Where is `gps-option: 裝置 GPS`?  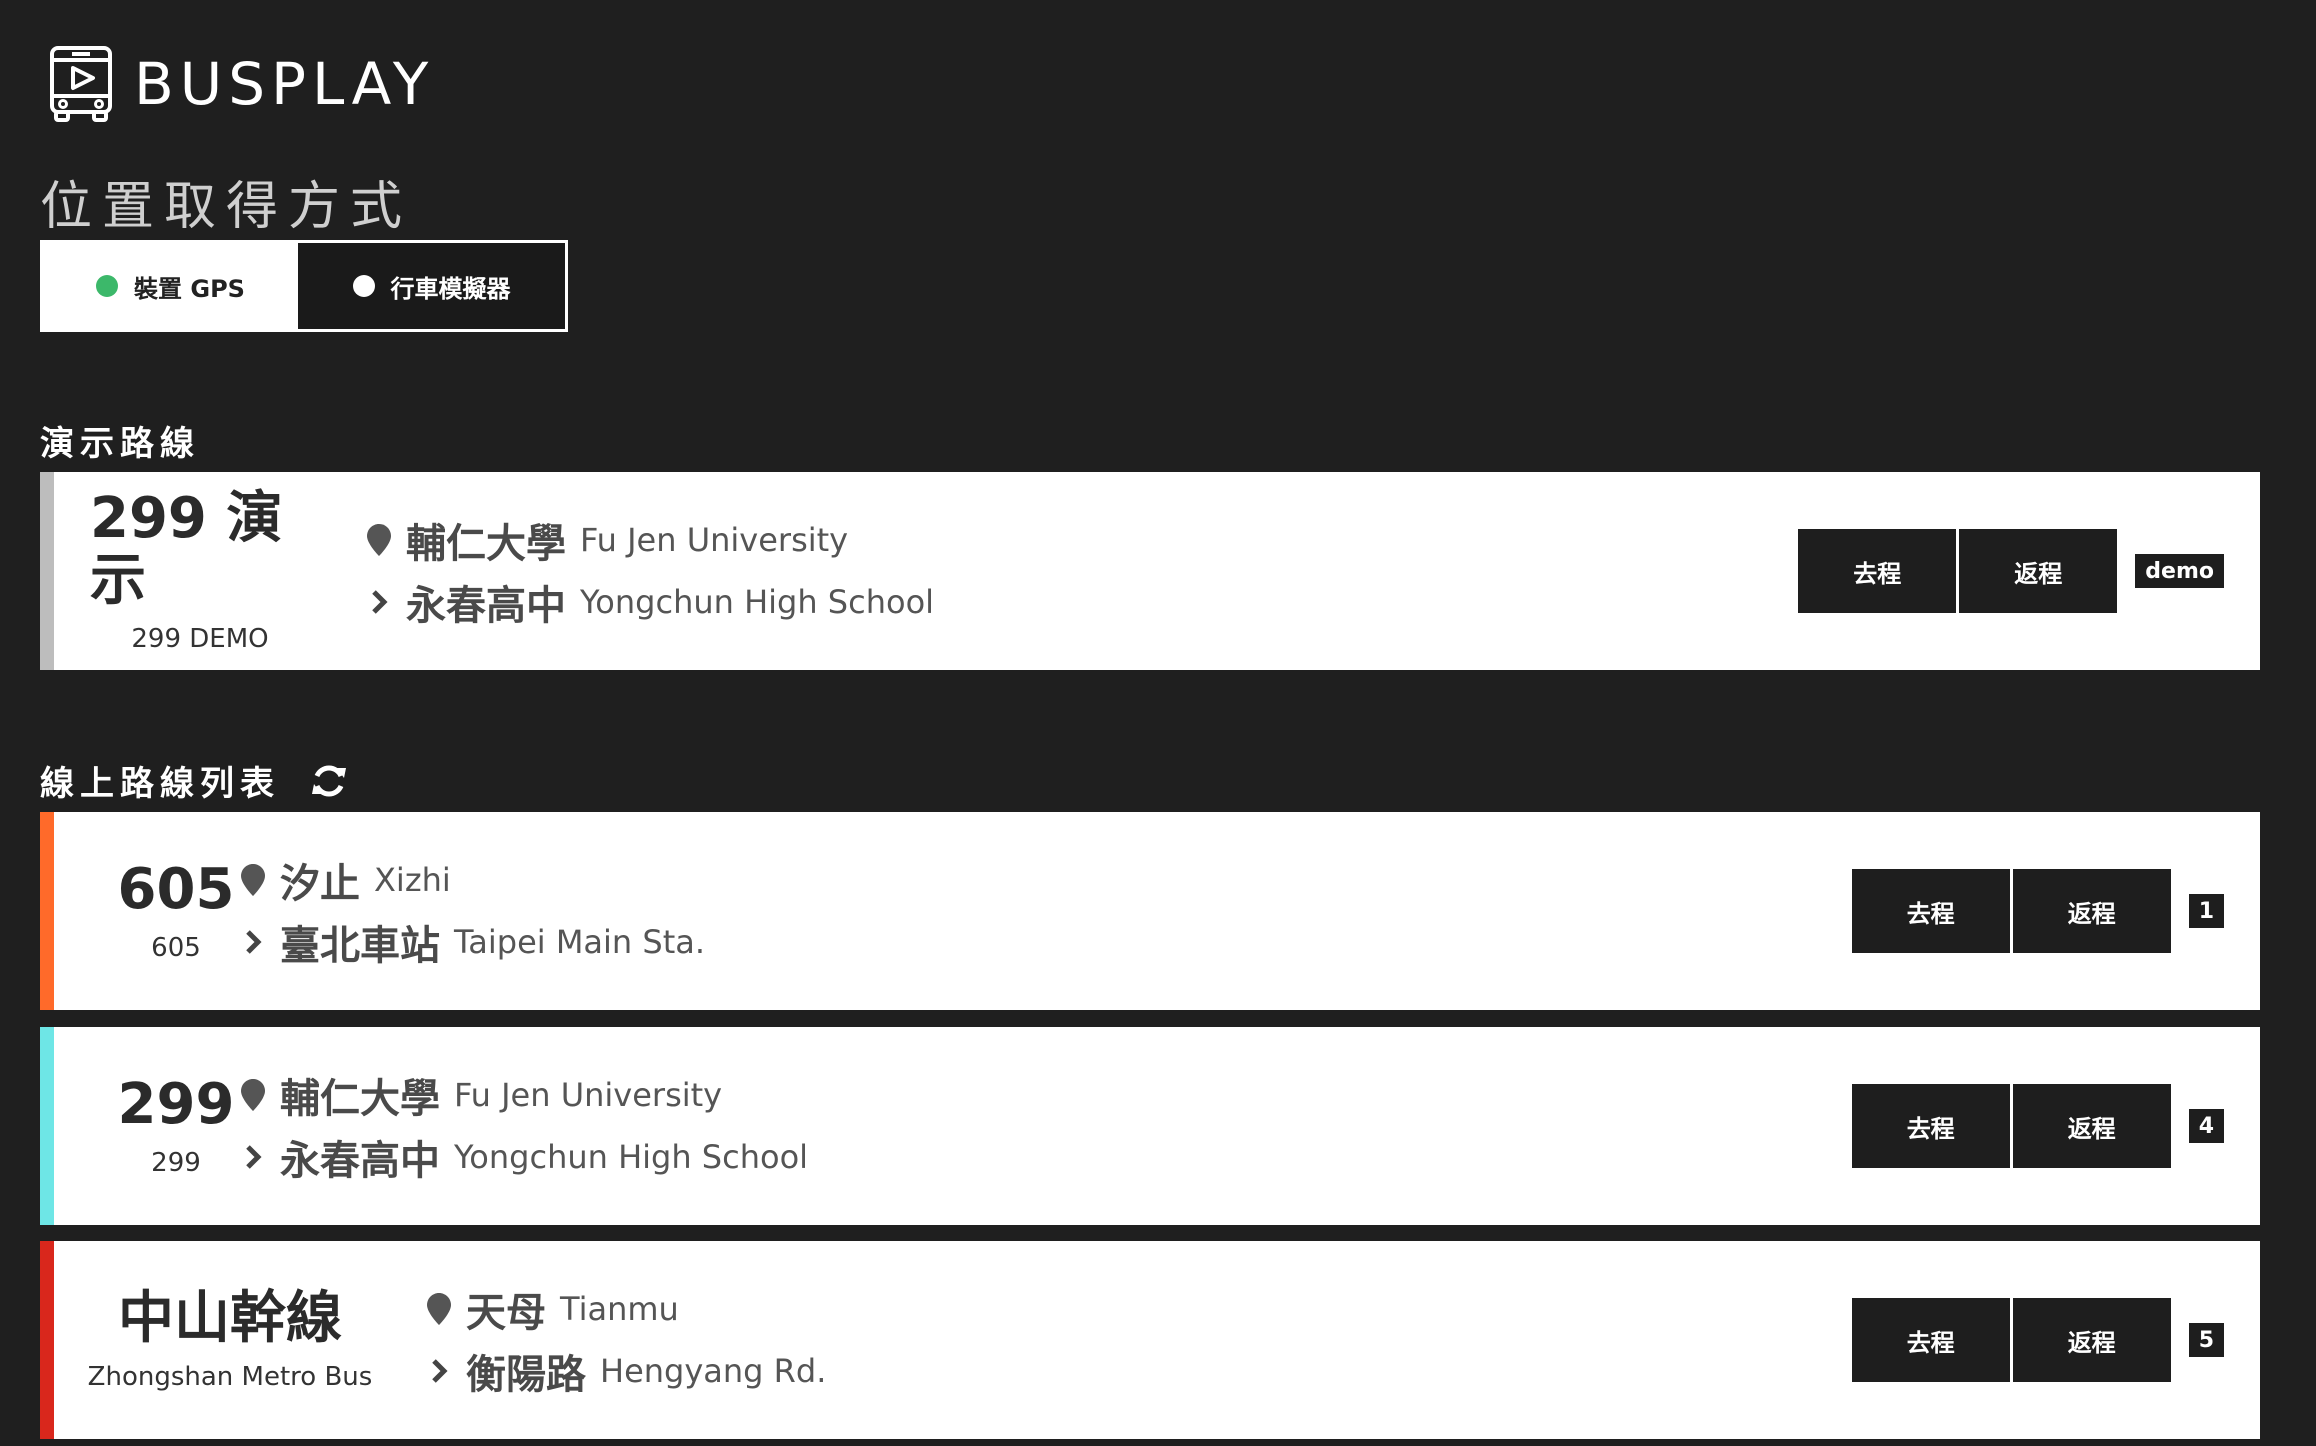 gps-option: 裝置 GPS is located at coordinates (170, 286).